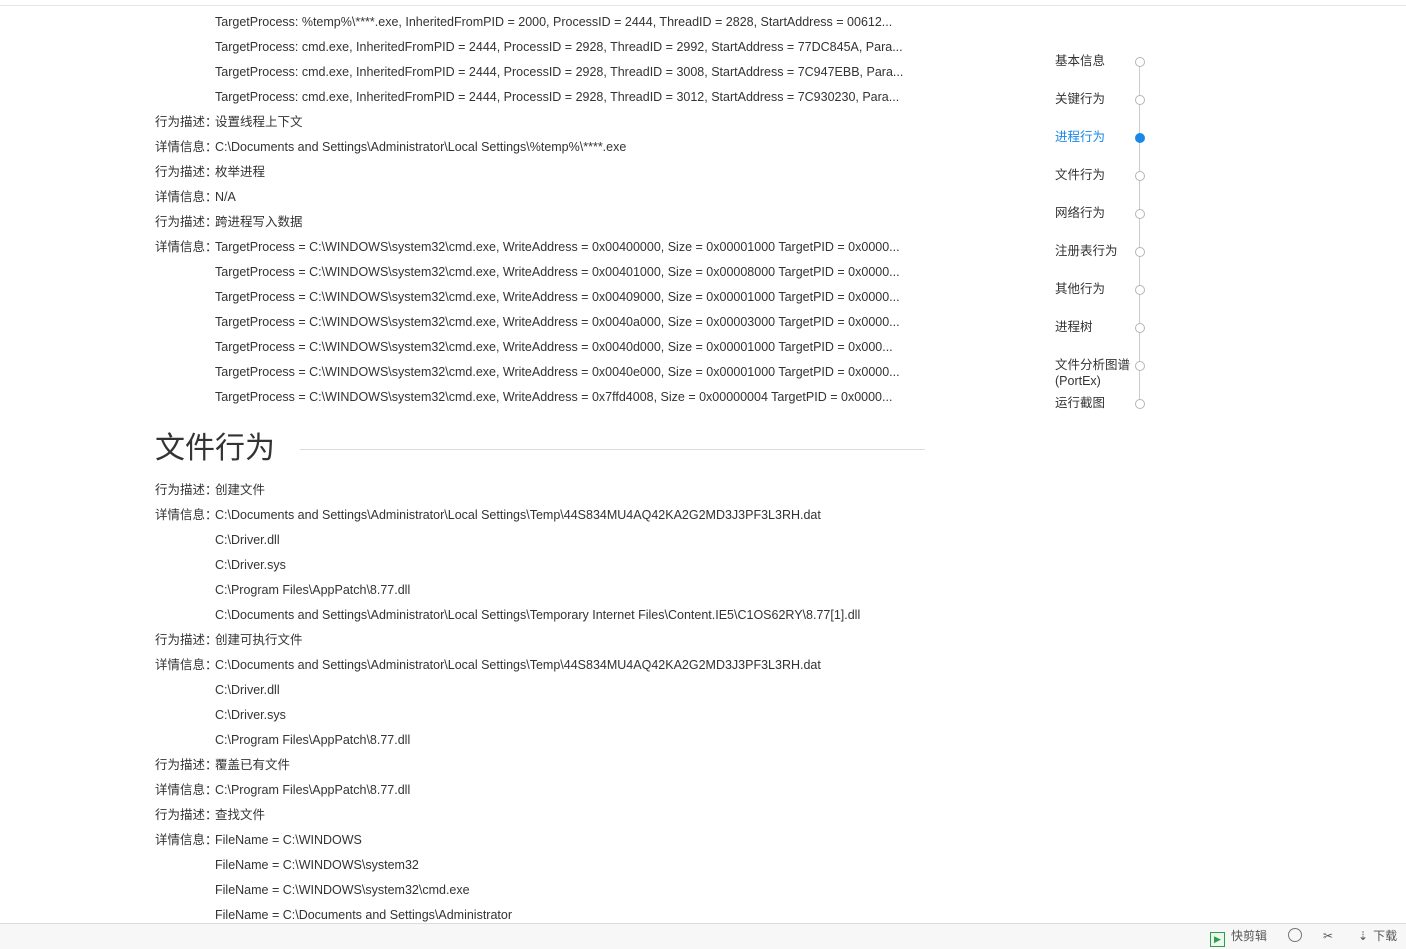 The image size is (1406, 949). What do you see at coordinates (1105, 98) in the screenshot?
I see `nav-item-key-behavior: 关键行为` at bounding box center [1105, 98].